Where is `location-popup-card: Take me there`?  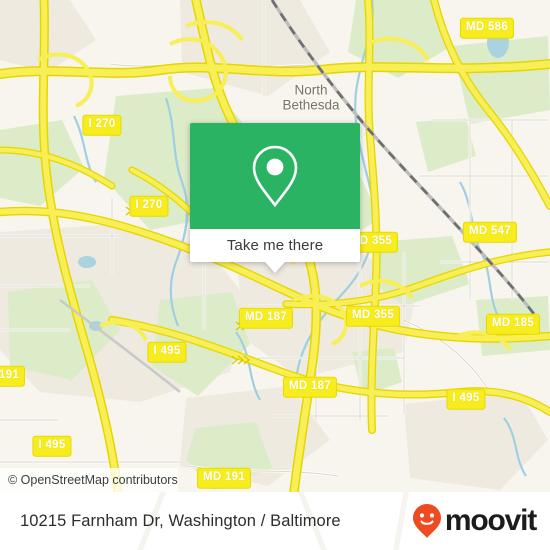
location-popup-card: Take me there is located at coordinates (275, 198).